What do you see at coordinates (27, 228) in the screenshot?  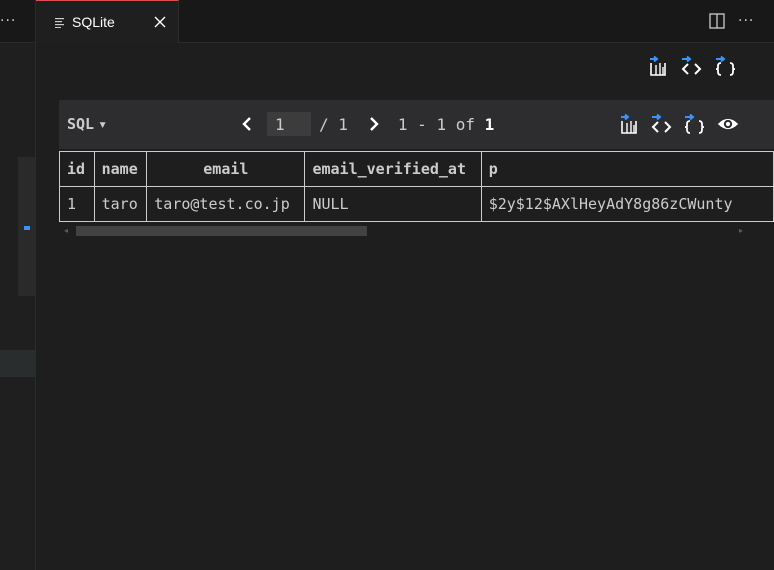 I see `scroll-marker` at bounding box center [27, 228].